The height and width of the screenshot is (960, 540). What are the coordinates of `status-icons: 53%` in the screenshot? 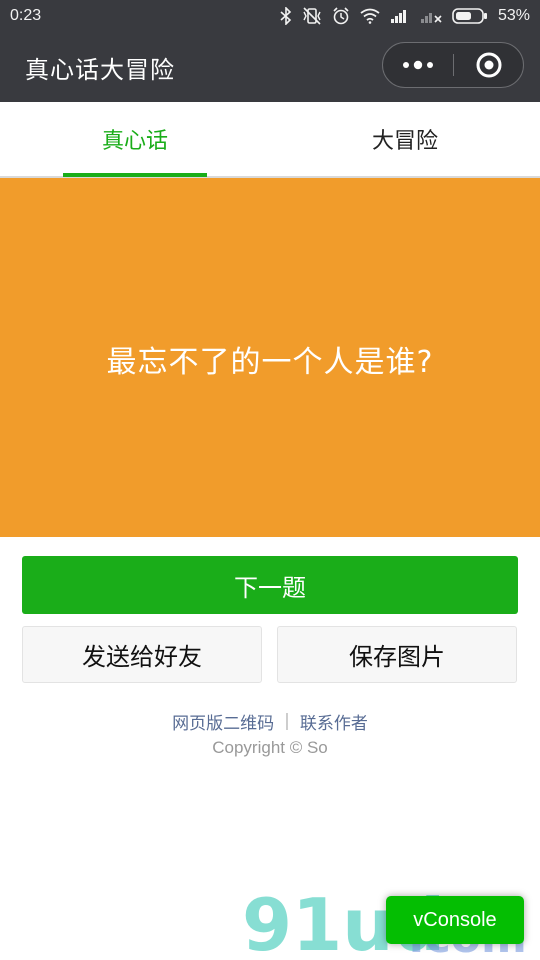 It's located at (405, 16).